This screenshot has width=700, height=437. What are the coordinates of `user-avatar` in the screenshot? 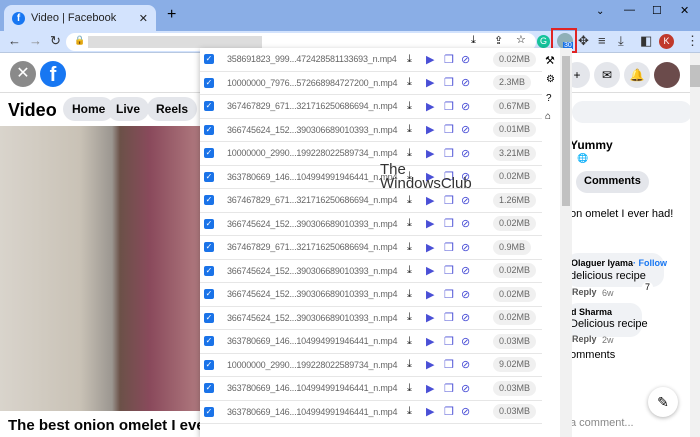 It's located at (667, 75).